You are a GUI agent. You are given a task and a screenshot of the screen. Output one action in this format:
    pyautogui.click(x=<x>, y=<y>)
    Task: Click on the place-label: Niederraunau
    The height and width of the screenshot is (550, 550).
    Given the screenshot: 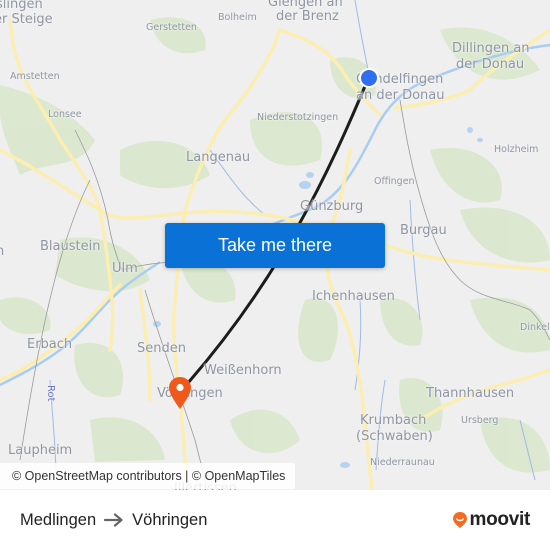 What is the action you would take?
    pyautogui.click(x=402, y=462)
    